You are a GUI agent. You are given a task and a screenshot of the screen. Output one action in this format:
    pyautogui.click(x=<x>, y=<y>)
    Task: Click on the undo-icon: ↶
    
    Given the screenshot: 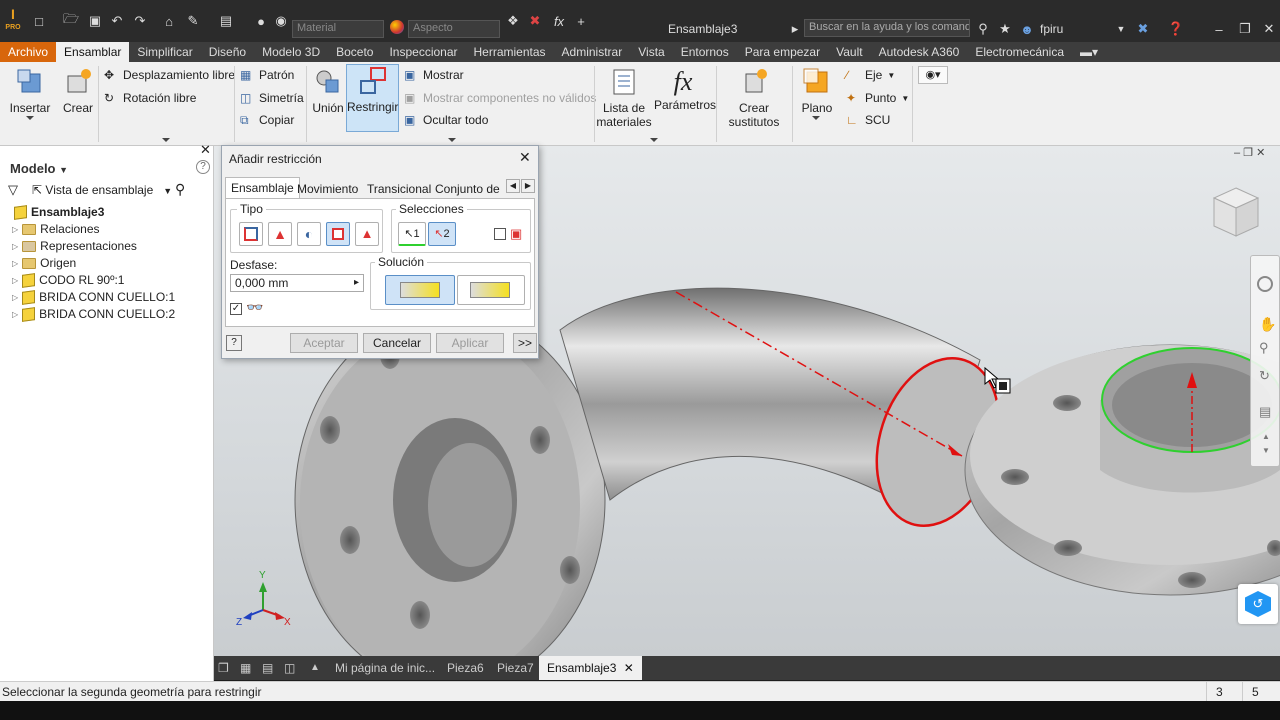 What is the action you would take?
    pyautogui.click(x=117, y=21)
    